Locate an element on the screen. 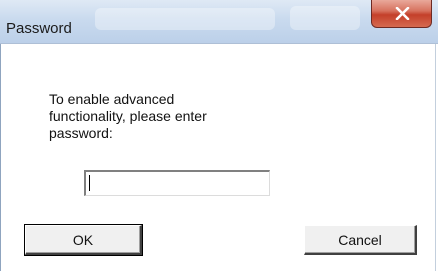 The height and width of the screenshot is (271, 438). text-caret is located at coordinates (89, 183).